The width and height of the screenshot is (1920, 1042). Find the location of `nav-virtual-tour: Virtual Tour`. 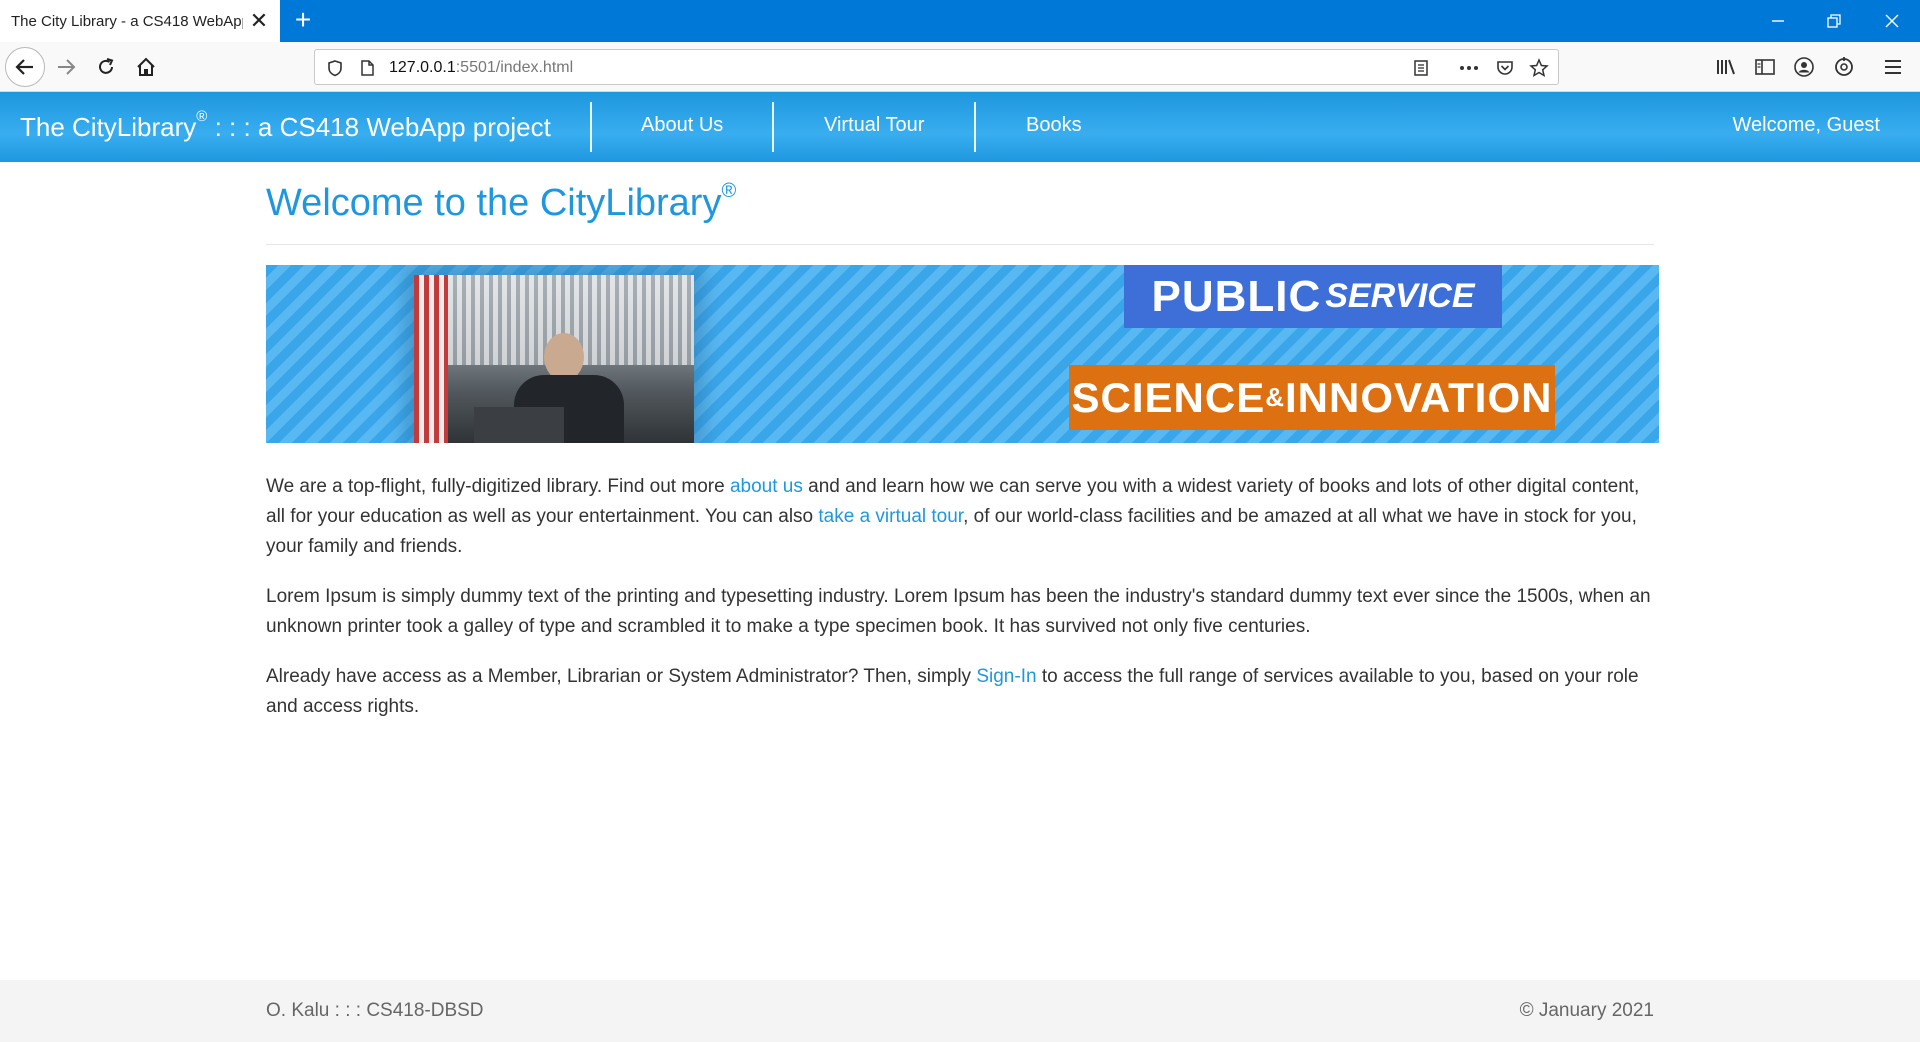

nav-virtual-tour: Virtual Tour is located at coordinates (874, 125).